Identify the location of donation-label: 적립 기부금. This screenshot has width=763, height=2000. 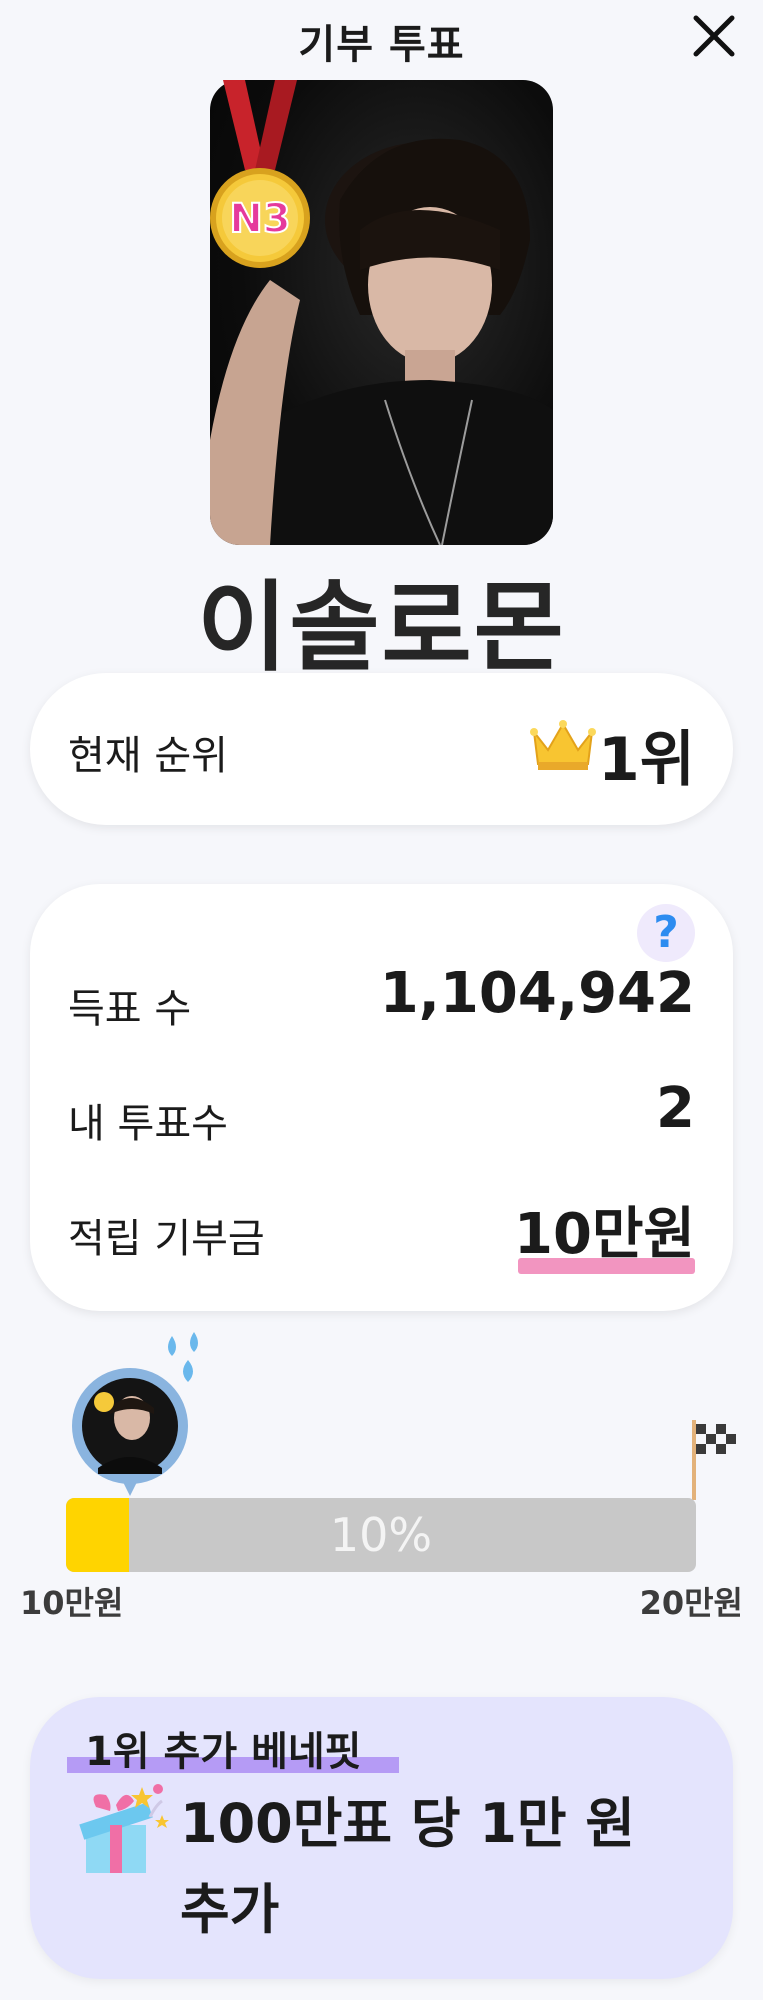
(166, 1239).